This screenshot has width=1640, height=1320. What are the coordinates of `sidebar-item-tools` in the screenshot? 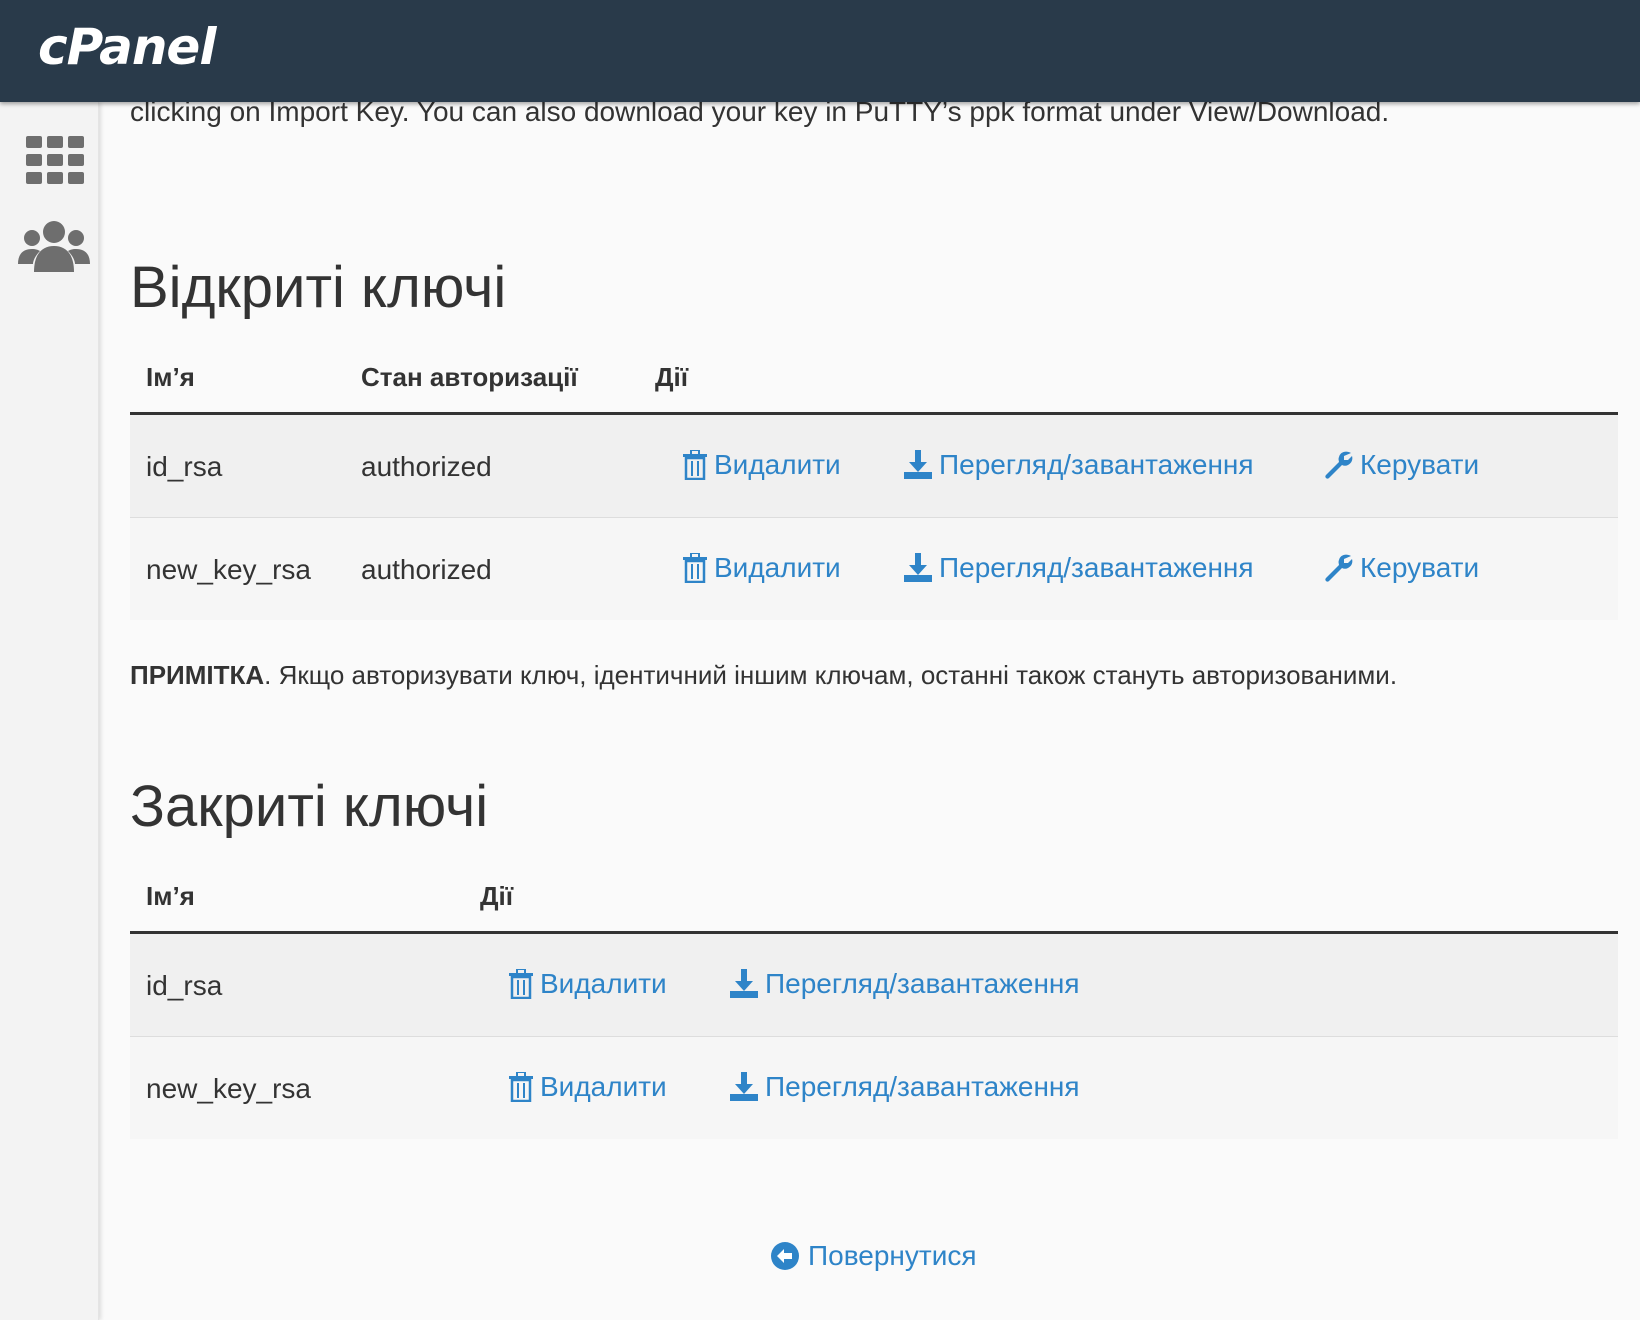 It's located at (49, 157).